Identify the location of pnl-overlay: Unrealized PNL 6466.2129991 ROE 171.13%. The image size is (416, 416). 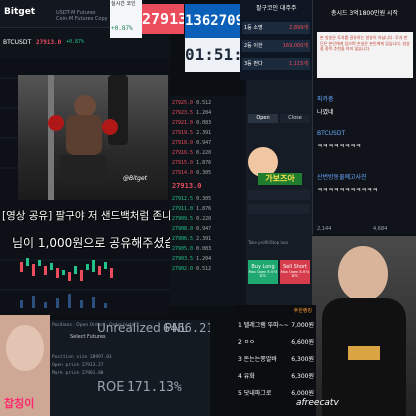
(137, 367).